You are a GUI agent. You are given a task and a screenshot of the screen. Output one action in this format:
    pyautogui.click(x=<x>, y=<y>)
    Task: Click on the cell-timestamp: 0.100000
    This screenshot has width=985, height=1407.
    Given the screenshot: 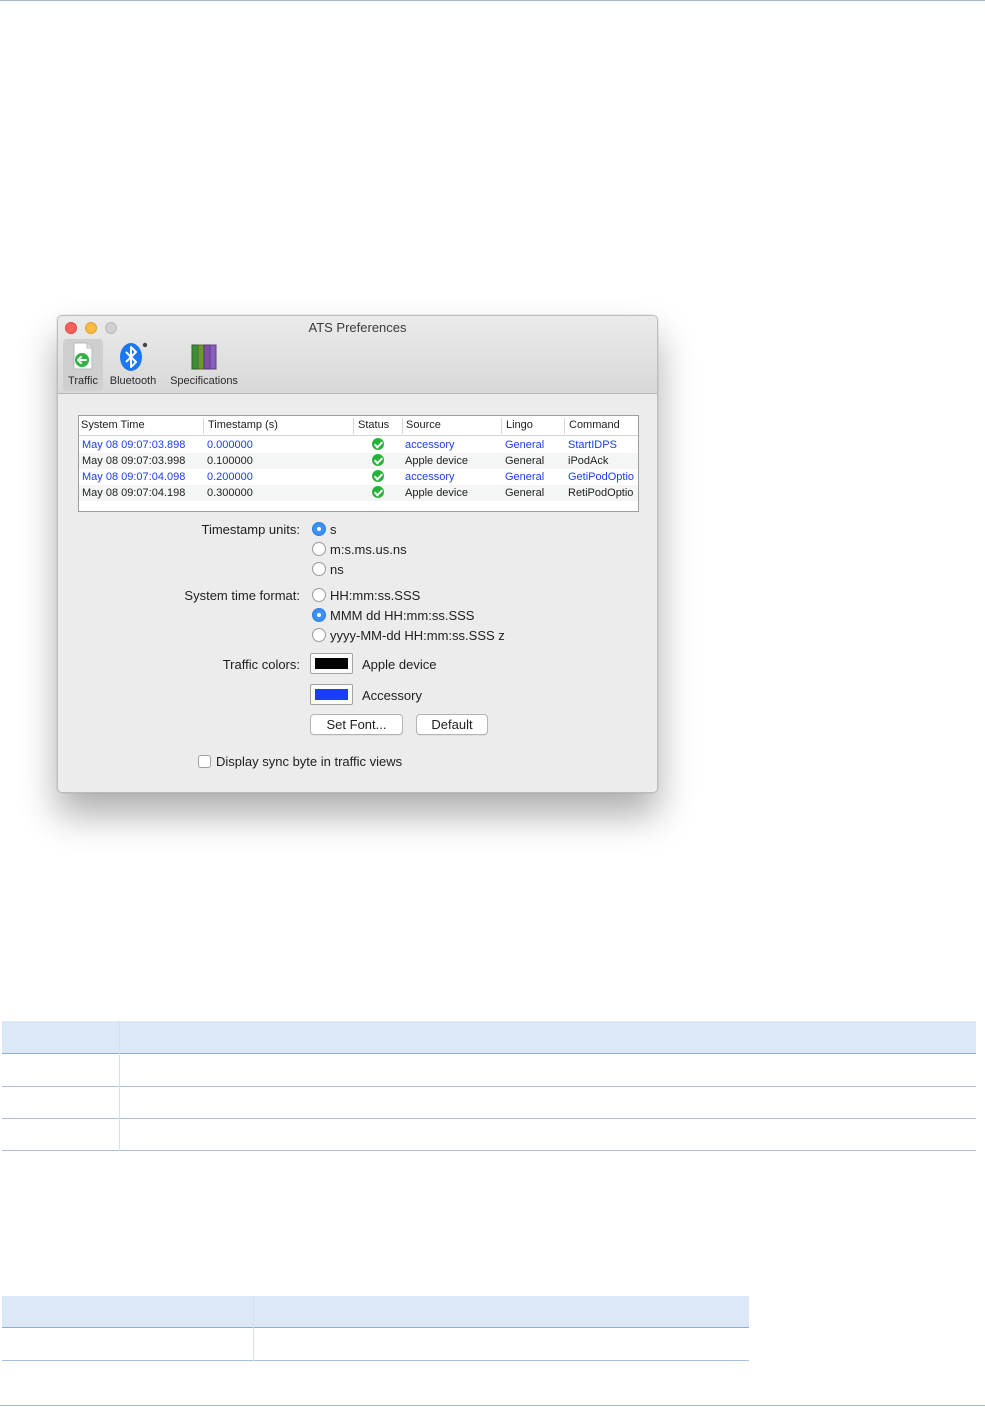 What is the action you would take?
    pyautogui.click(x=230, y=461)
    